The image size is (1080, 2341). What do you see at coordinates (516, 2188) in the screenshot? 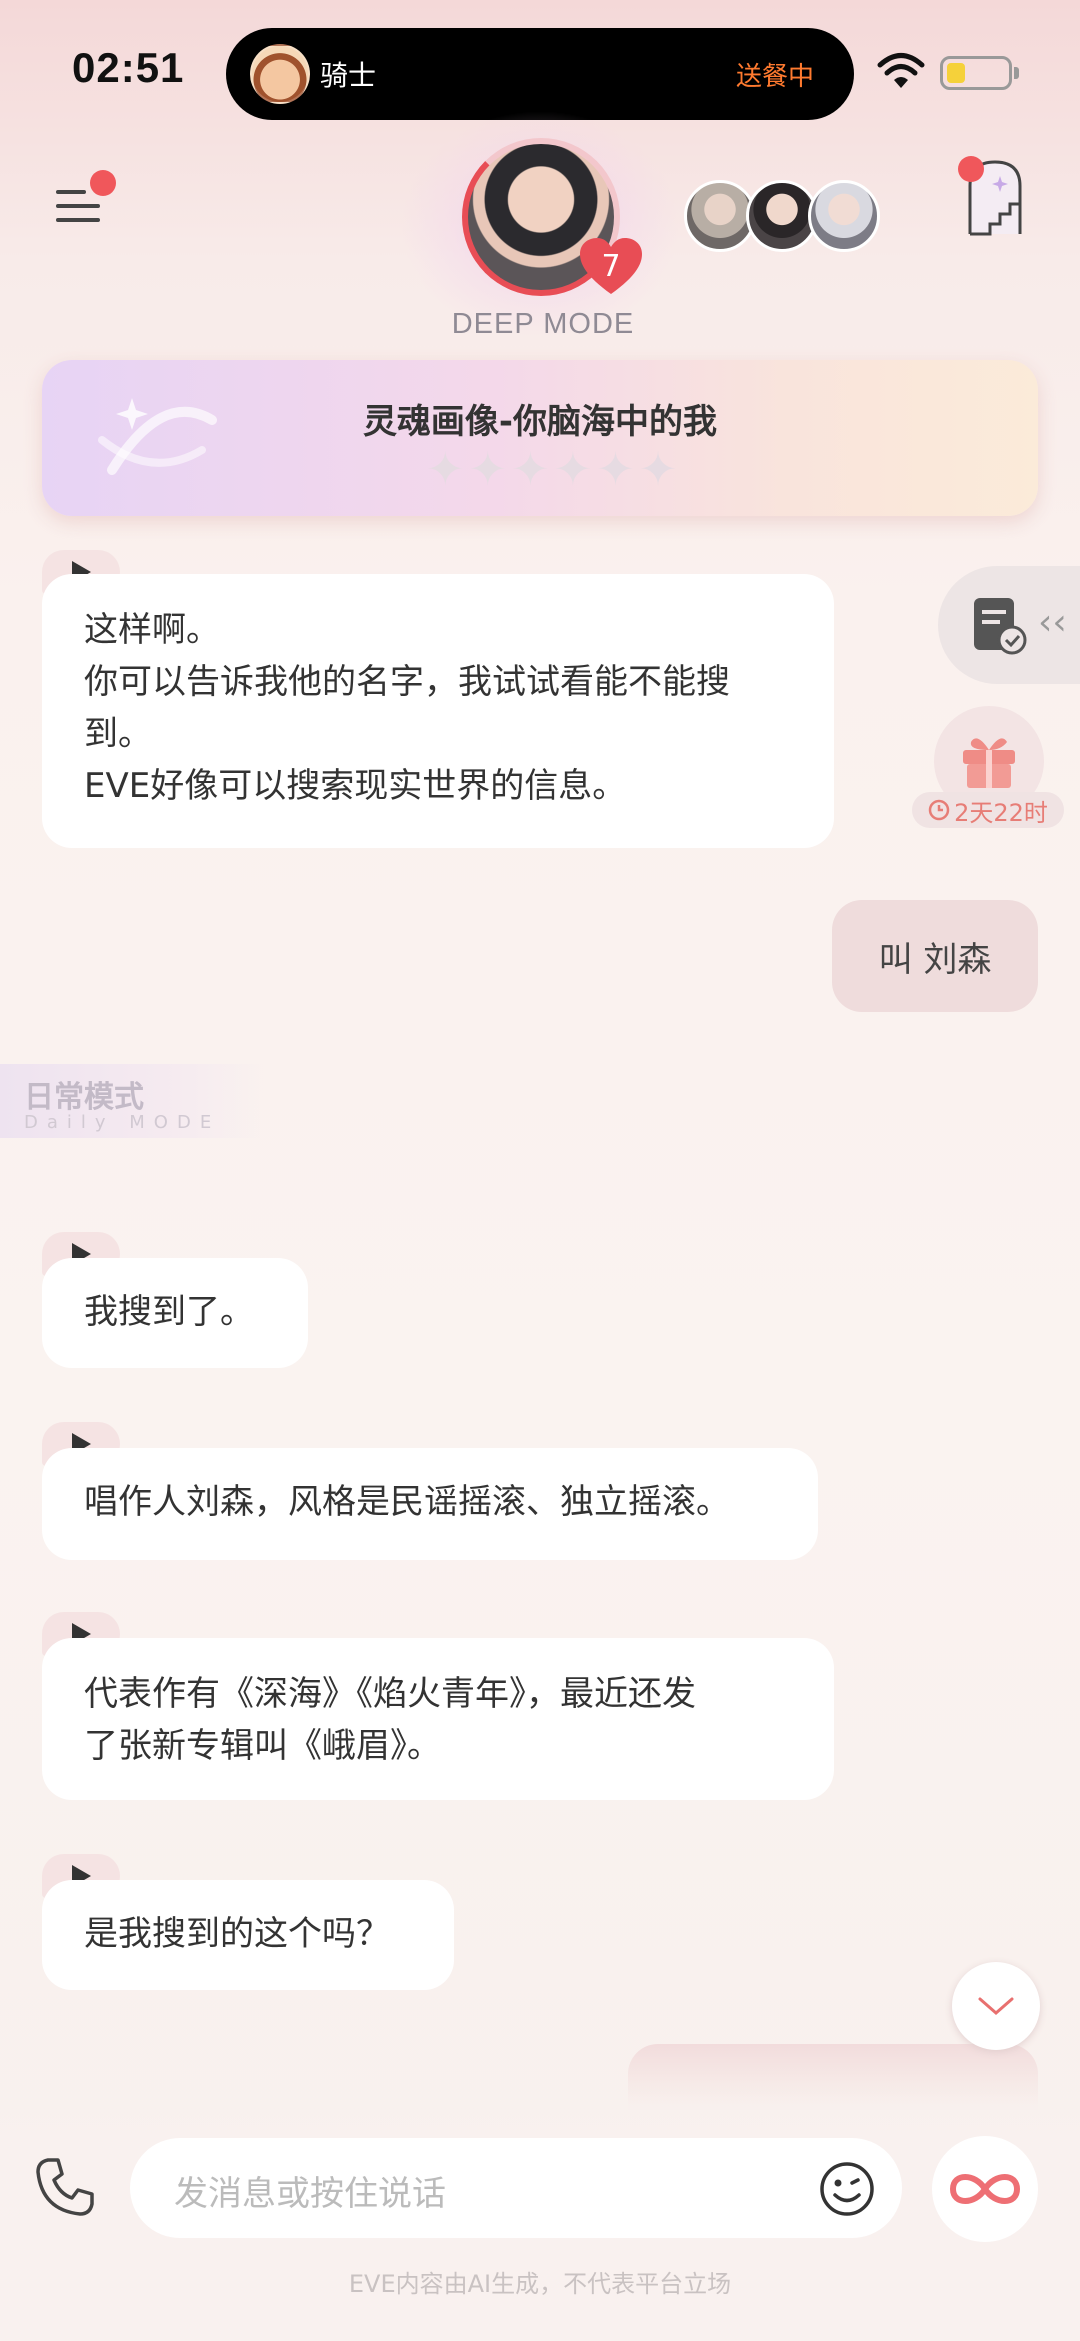
I see `message-input: 发消息或按住说话` at bounding box center [516, 2188].